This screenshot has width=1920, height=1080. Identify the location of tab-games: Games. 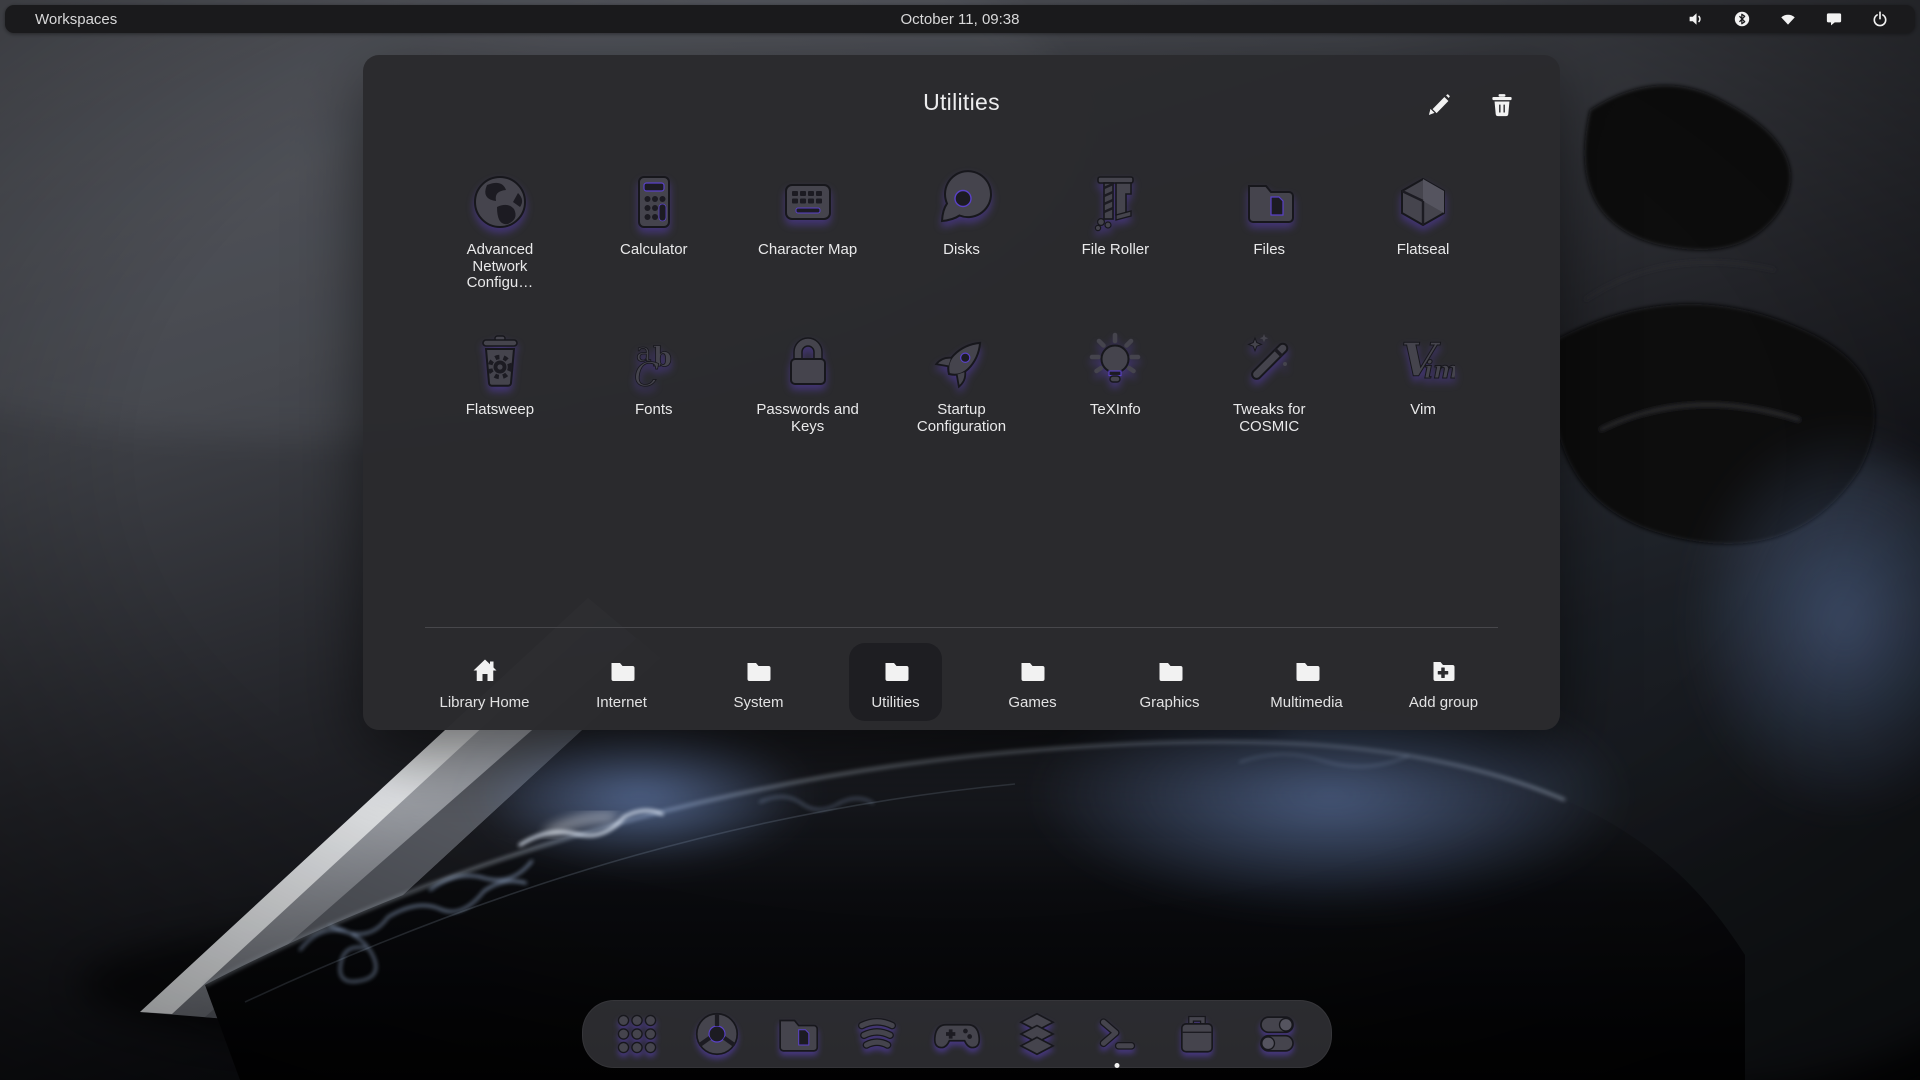
(1032, 682).